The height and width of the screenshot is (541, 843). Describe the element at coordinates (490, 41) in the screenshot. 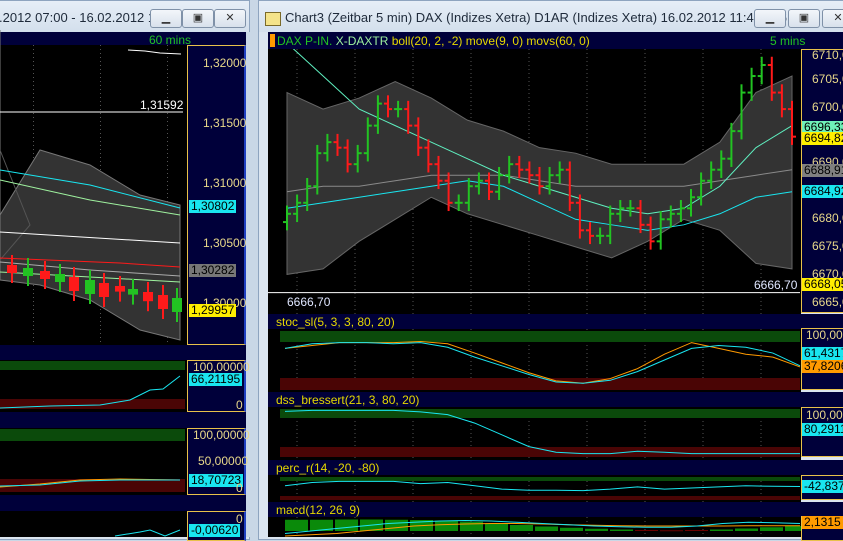

I see `indicators-label: boll(20, 2, -2) move(9, 0) movs(60, 0)` at that location.